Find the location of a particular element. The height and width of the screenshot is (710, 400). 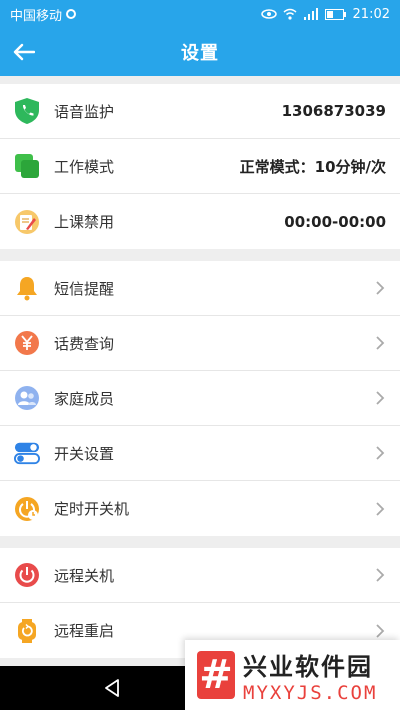

back-arrow-icon is located at coordinates (24, 52).